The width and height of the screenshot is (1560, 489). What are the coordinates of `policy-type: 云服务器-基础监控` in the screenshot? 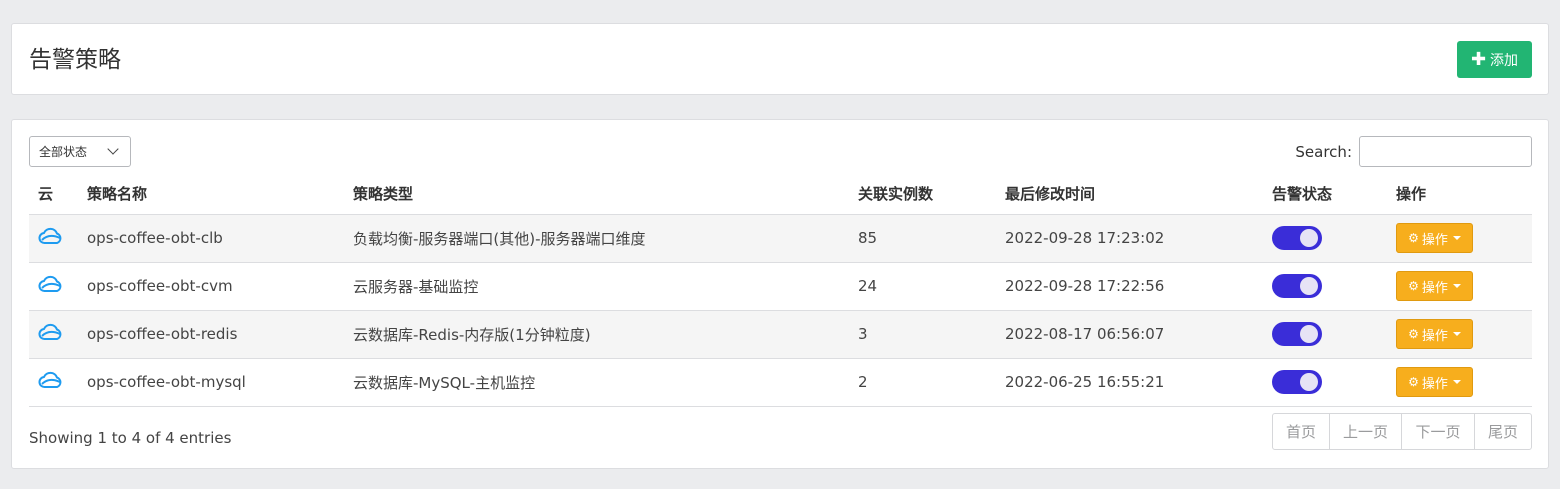 It's located at (605, 286).